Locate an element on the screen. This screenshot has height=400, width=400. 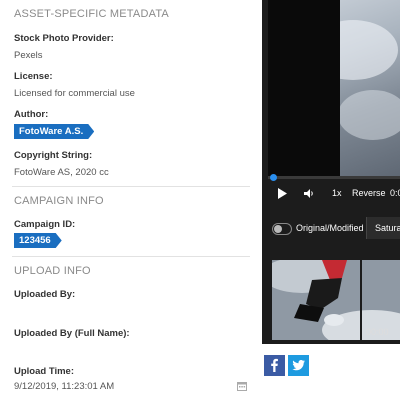
video-letterbox is located at coordinates (304, 88).